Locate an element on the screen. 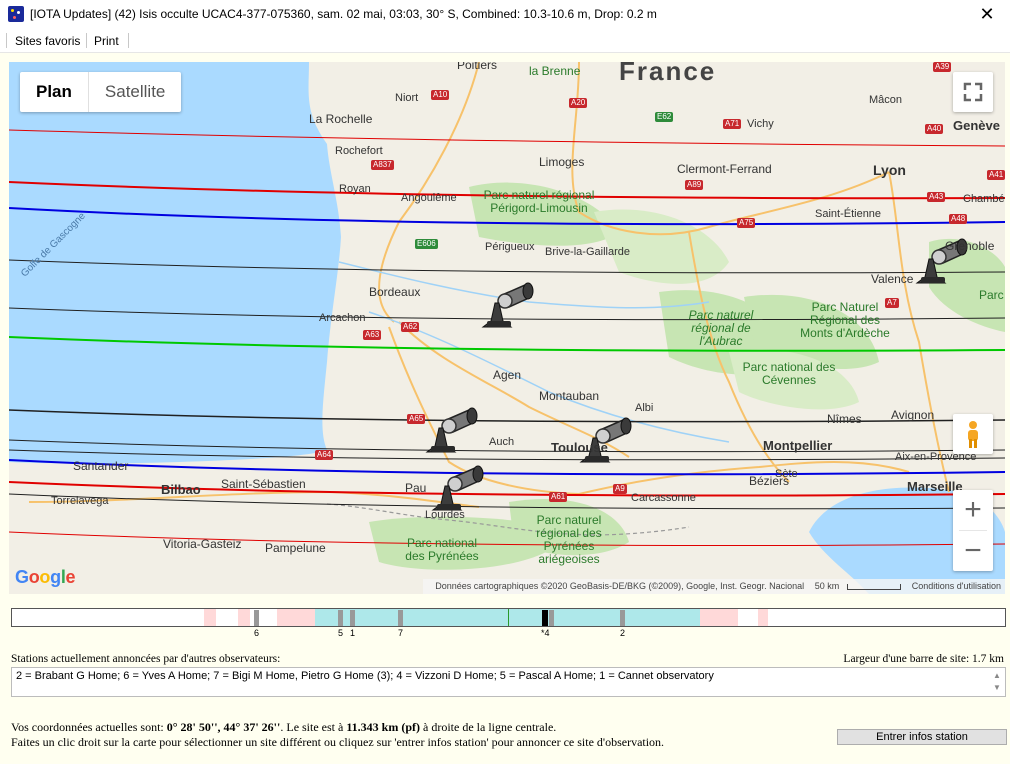 The image size is (1010, 764). place-label: Royan is located at coordinates (355, 189).